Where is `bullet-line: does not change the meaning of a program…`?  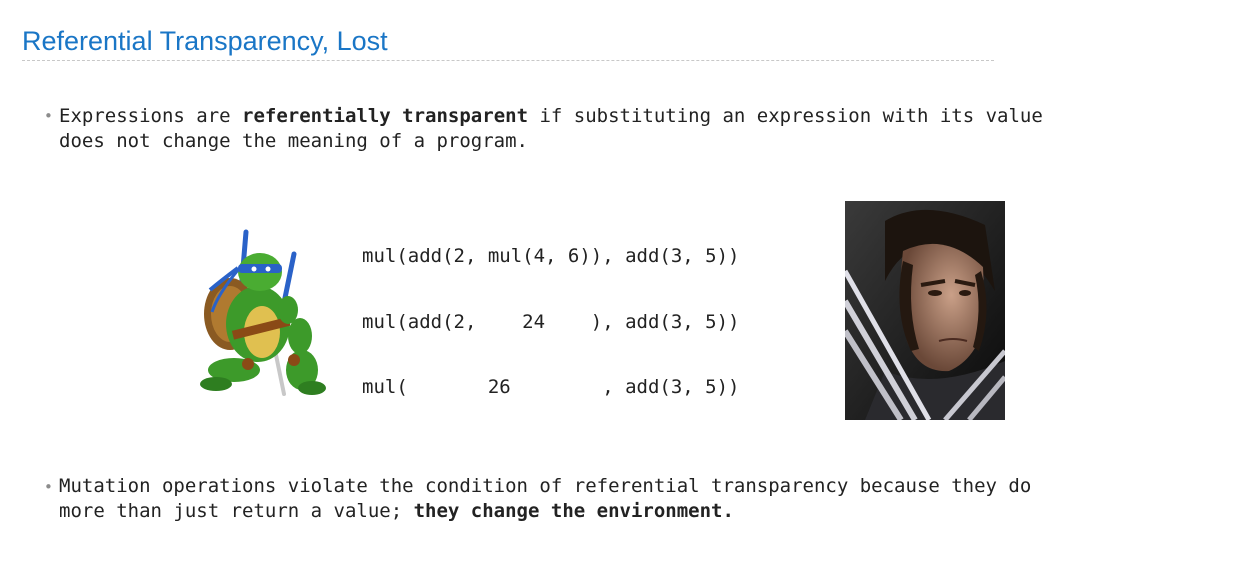
bullet-line: does not change the meaning of a program… is located at coordinates (293, 141).